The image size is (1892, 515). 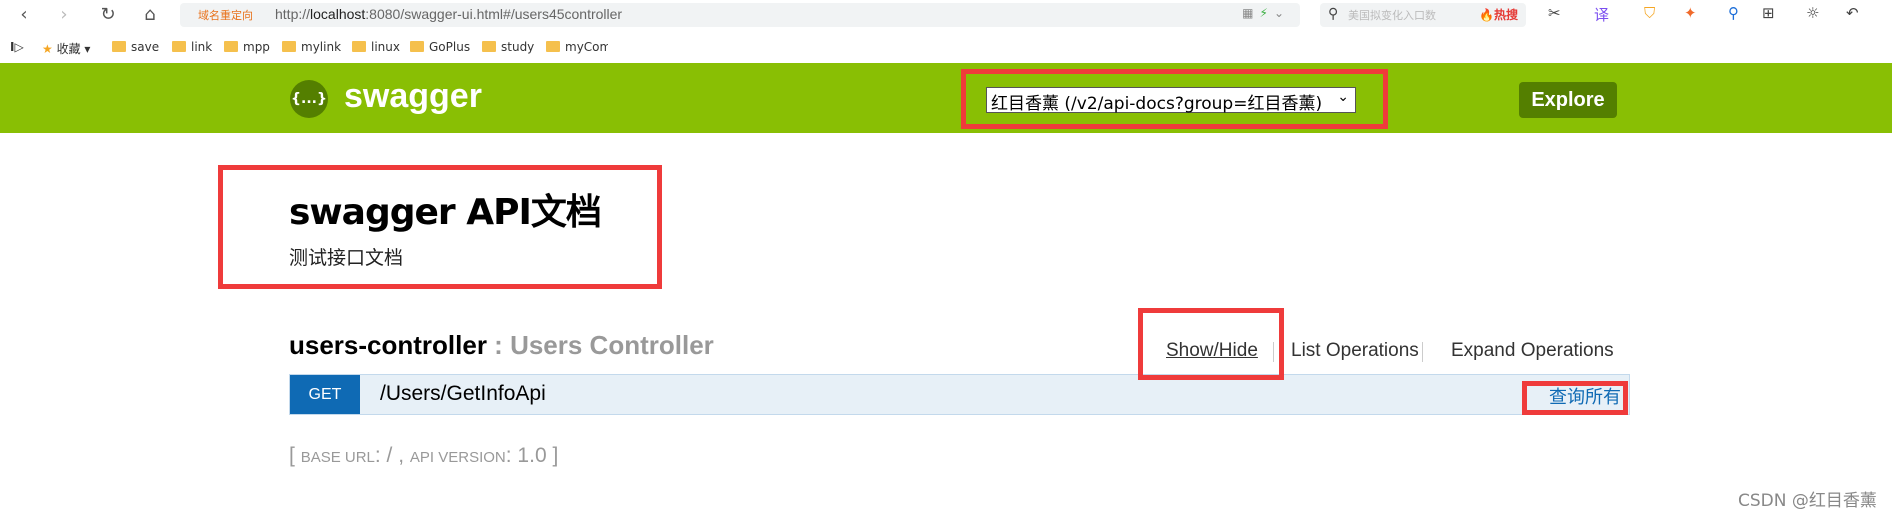 What do you see at coordinates (457, 457) in the screenshot?
I see `api-version-label: API VERSION` at bounding box center [457, 457].